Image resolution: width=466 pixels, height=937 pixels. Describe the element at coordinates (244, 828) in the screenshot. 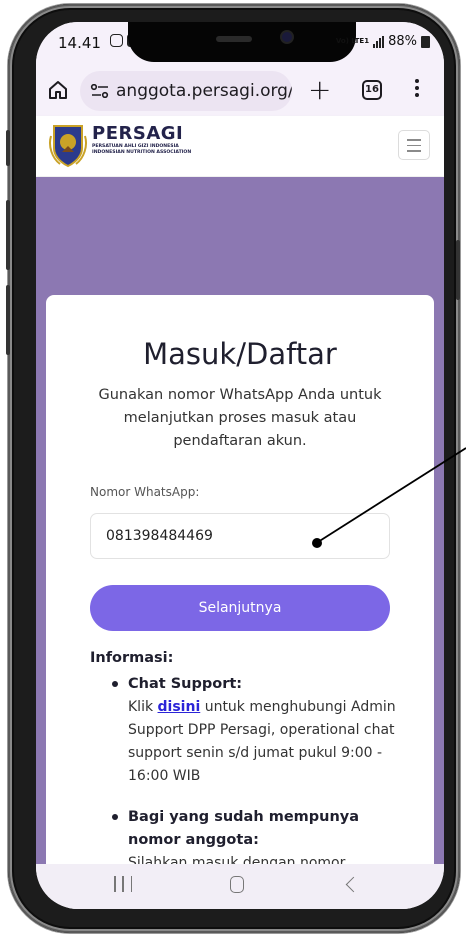

I see `info-item-title: Bagi yang sudah mempunya nomor anggota:` at that location.